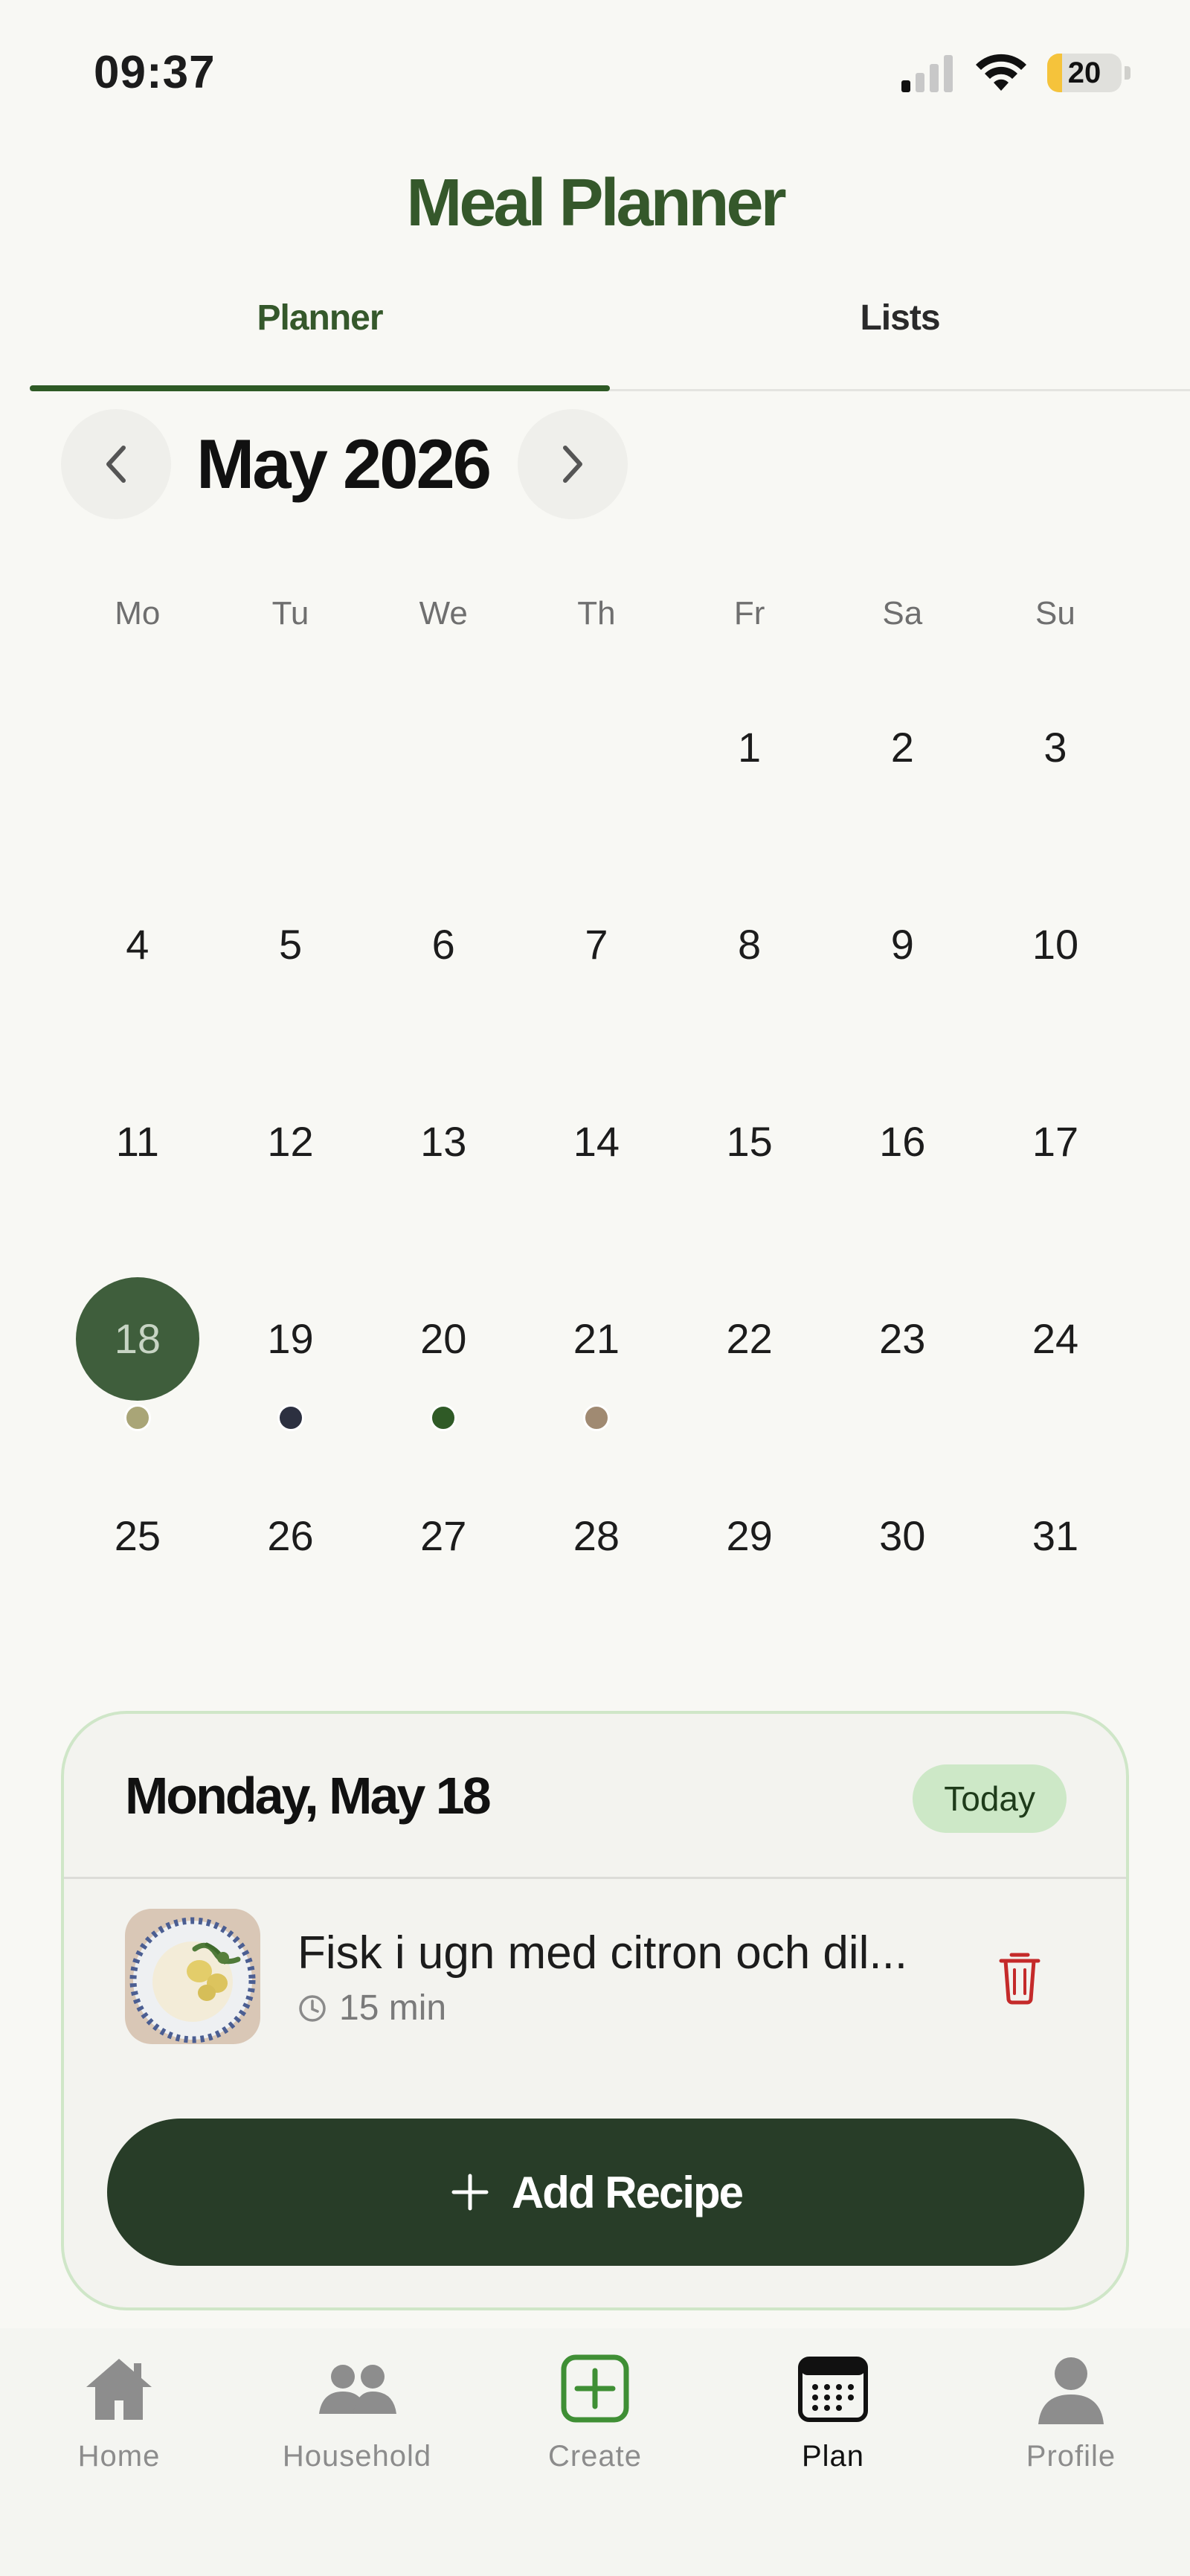 This screenshot has height=2576, width=1190. Describe the element at coordinates (903, 771) in the screenshot. I see `calendar-day-2: 2` at that location.